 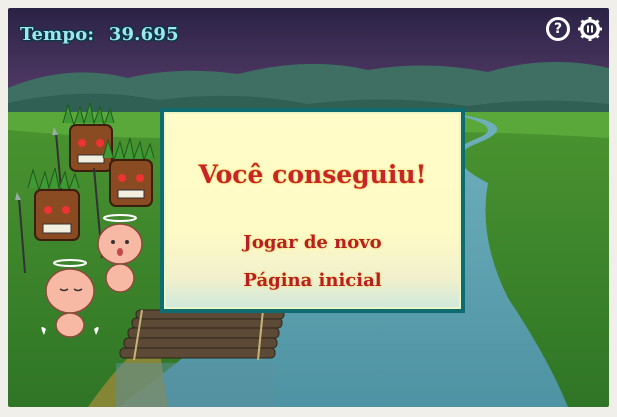 What do you see at coordinates (57, 34) in the screenshot?
I see `timer-label: Tempo:` at bounding box center [57, 34].